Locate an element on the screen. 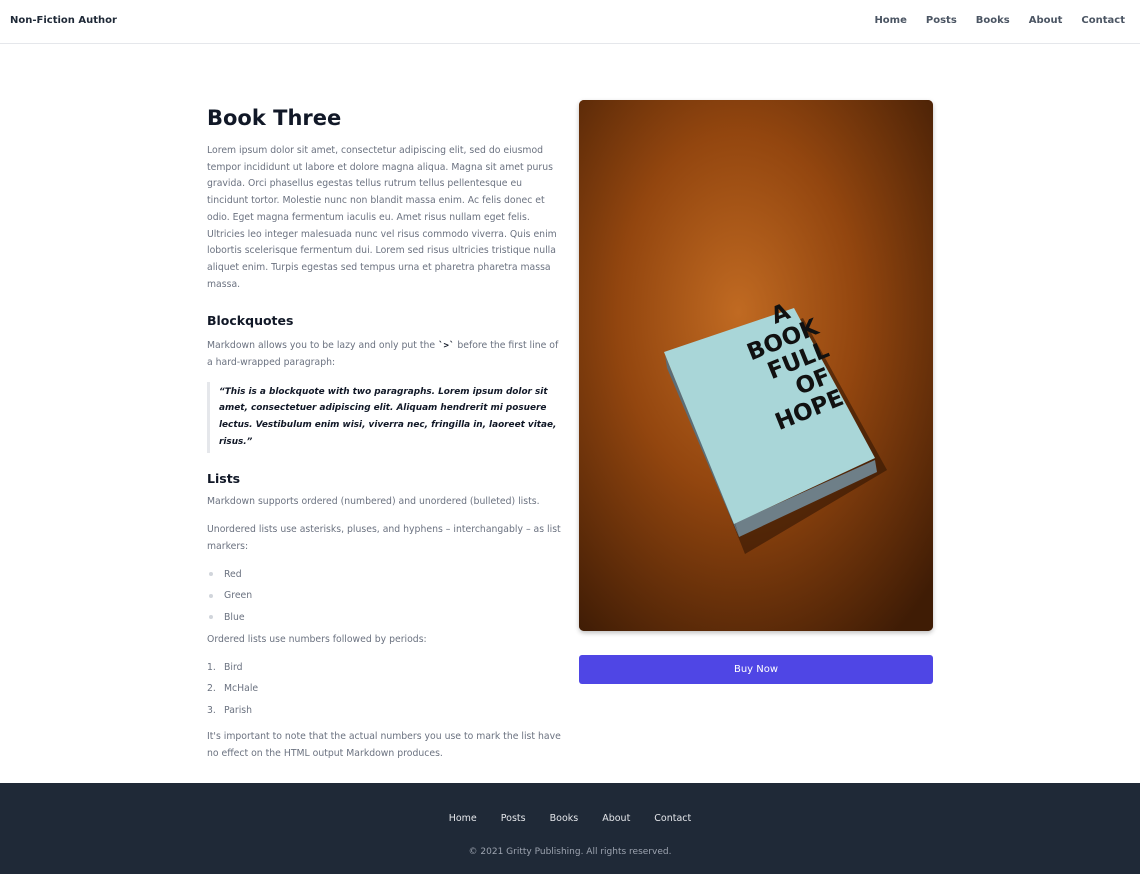  list-item: 2. McHale is located at coordinates (384, 688).